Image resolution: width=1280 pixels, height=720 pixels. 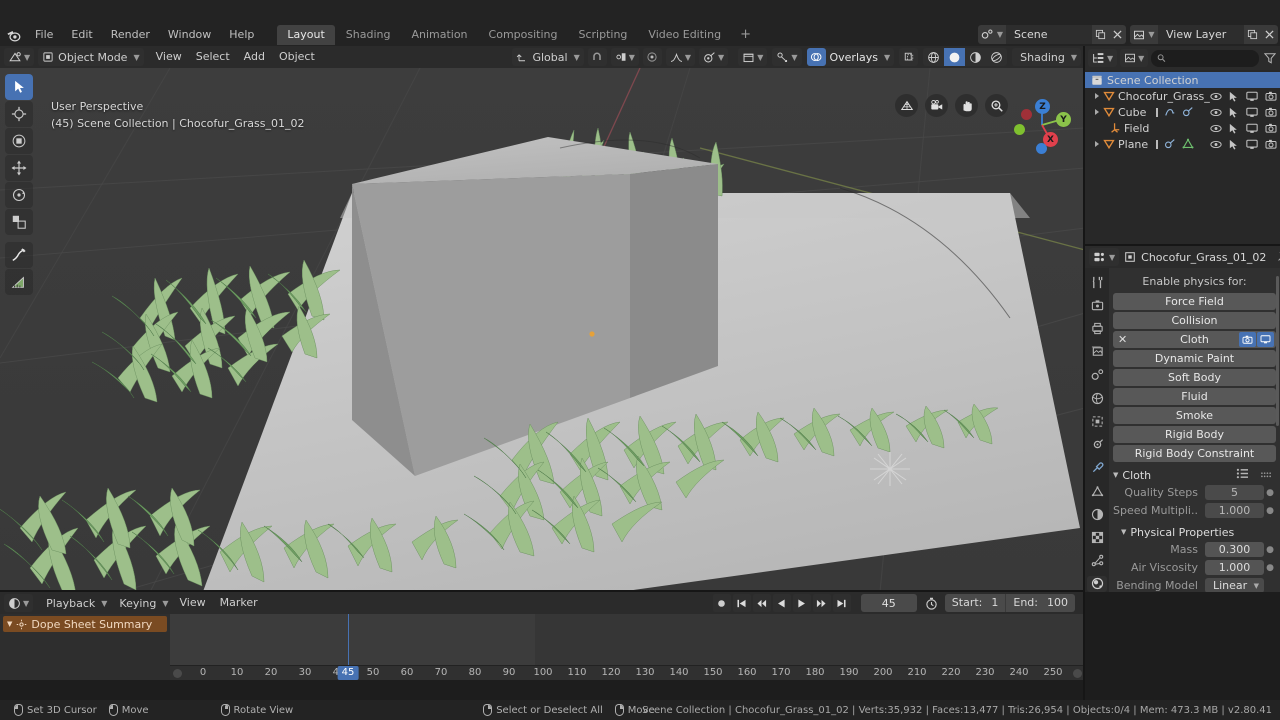 I want to click on viewport-menu-object: Object, so click(x=297, y=57).